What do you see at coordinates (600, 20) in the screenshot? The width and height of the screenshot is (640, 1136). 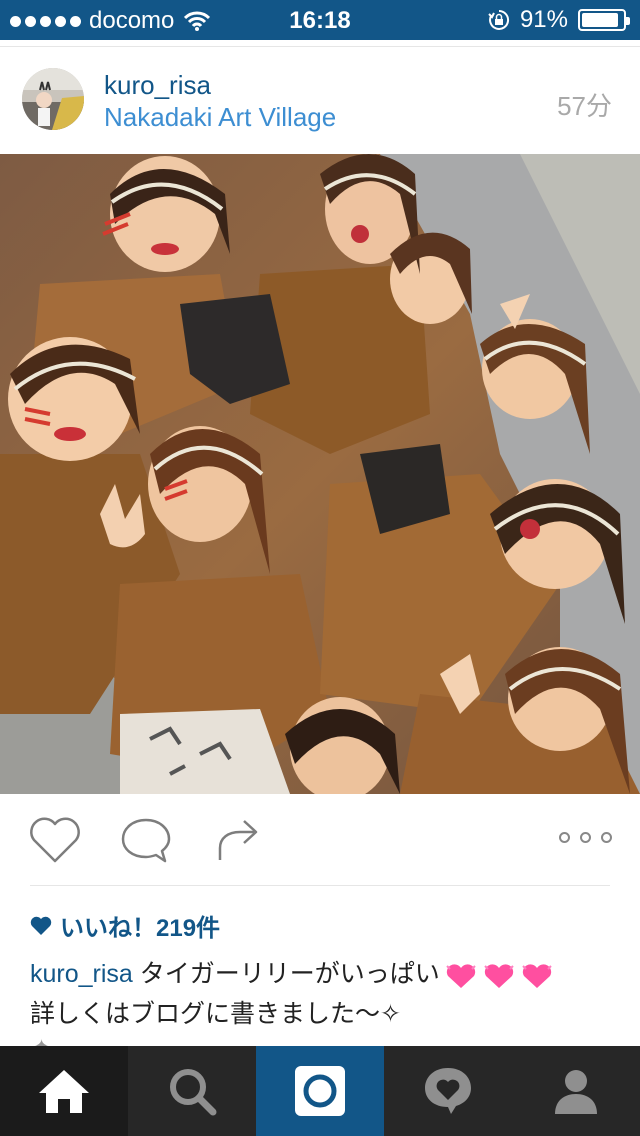 I see `battery-fill` at bounding box center [600, 20].